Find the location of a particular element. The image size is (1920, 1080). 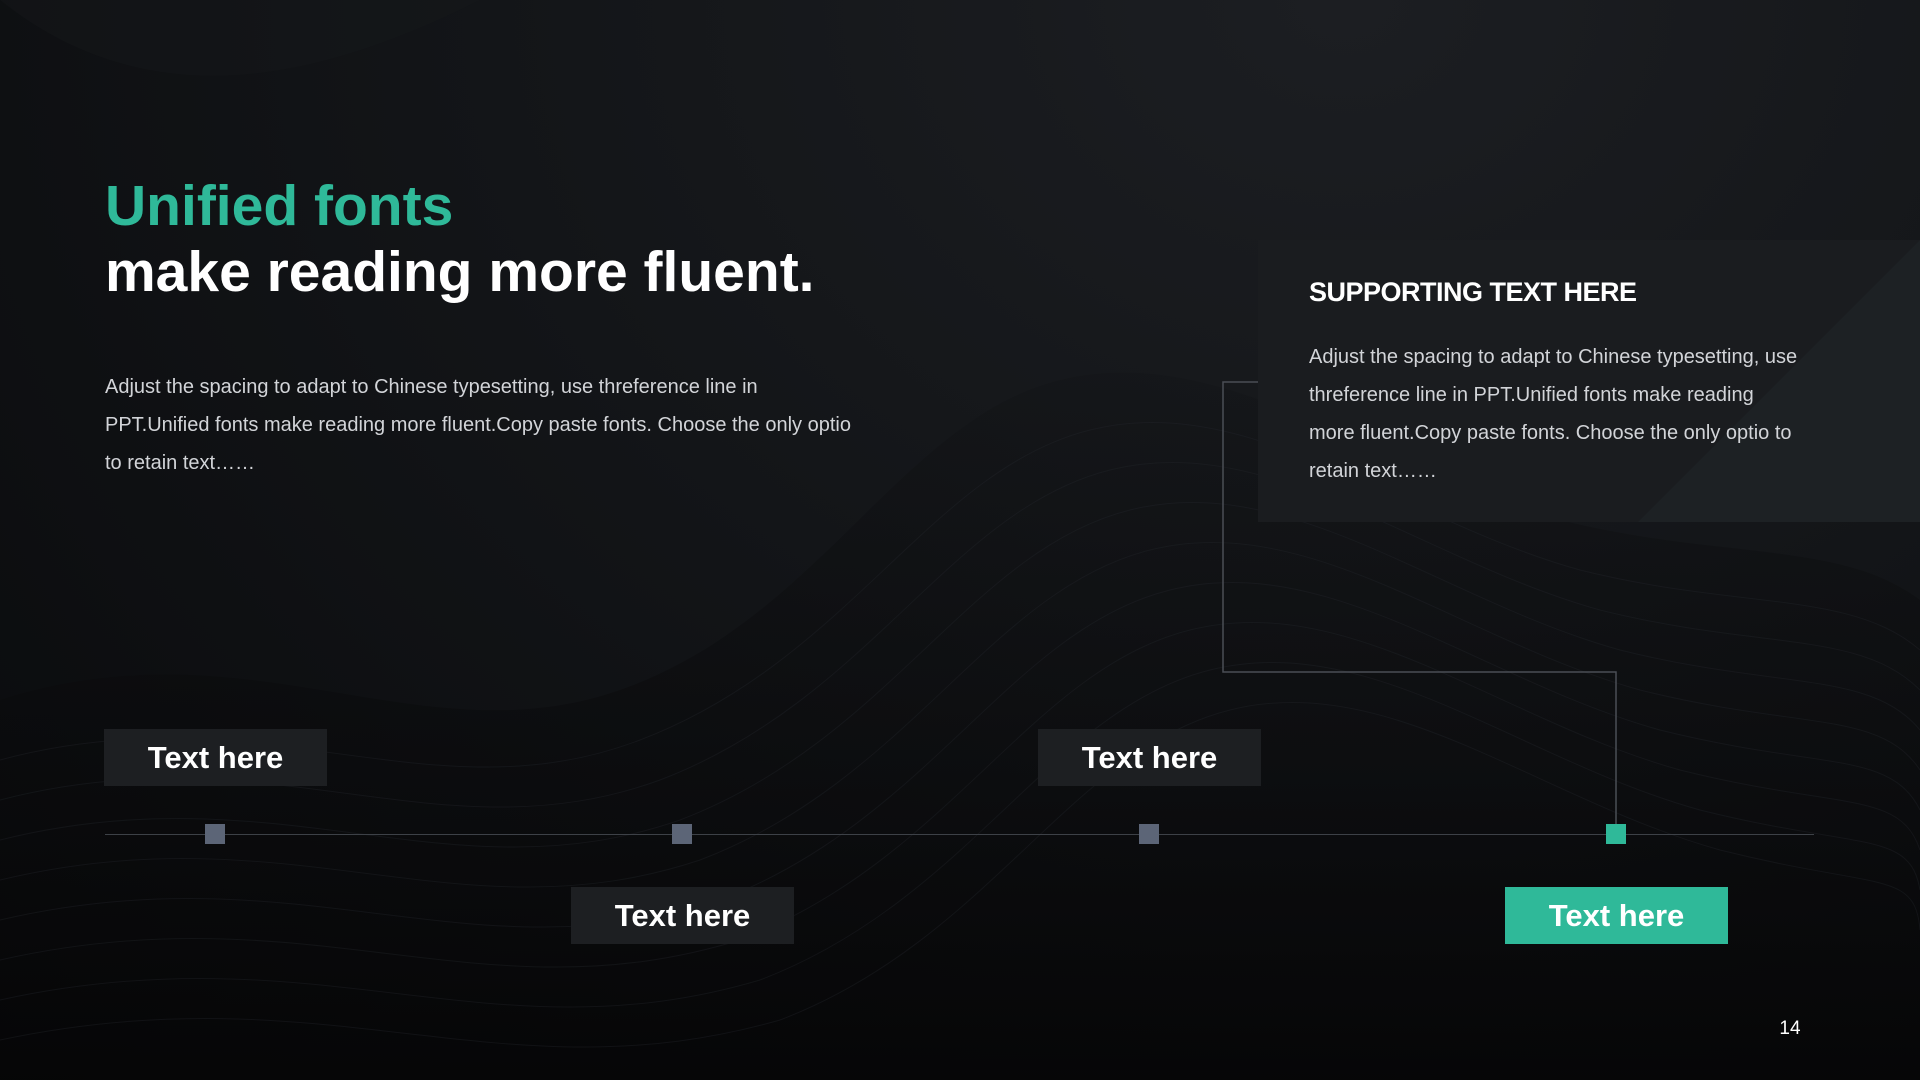

timeline-label-2: Text here is located at coordinates (682, 915).